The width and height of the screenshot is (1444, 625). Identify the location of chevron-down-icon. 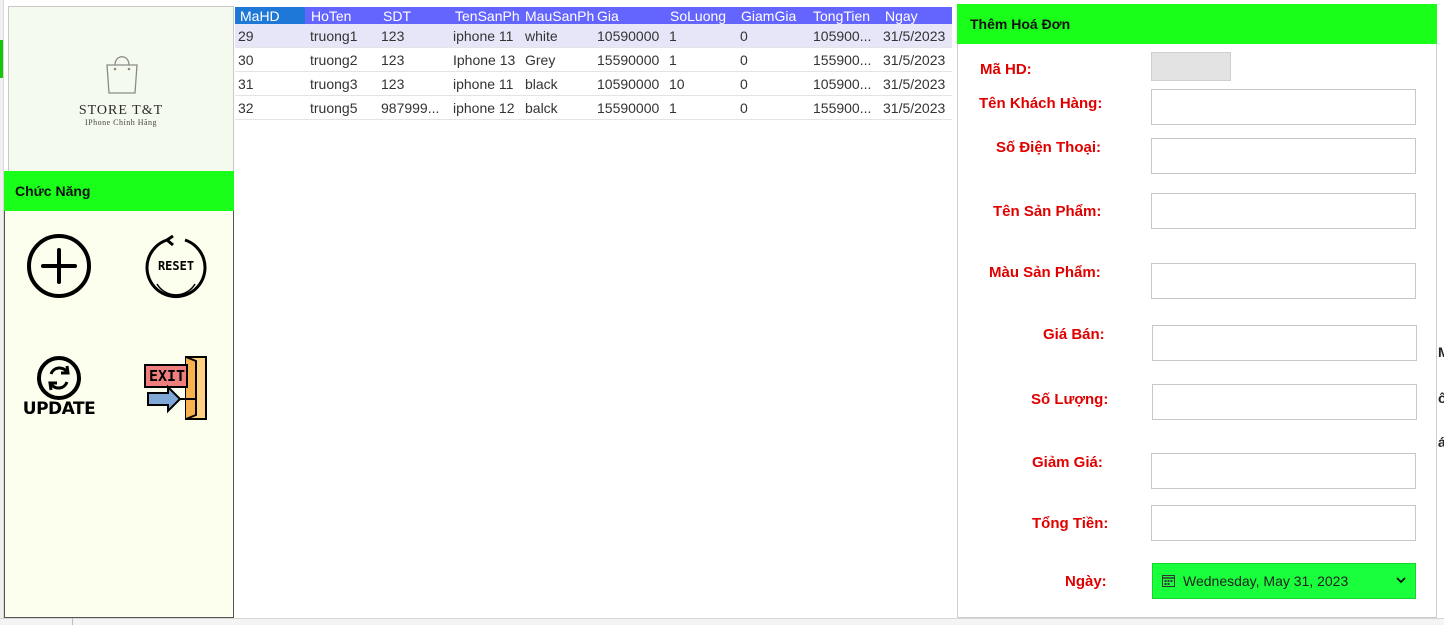
(1401, 580).